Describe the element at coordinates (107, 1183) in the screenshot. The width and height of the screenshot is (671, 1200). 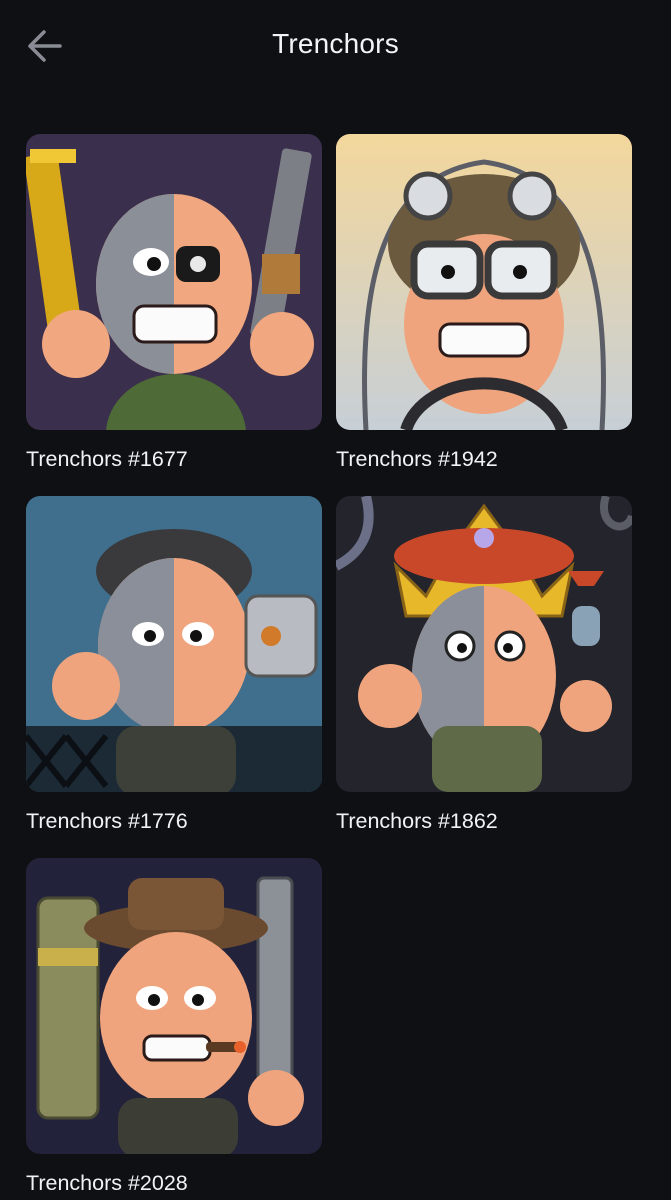
I see `nft-title: Trenchors #2028` at that location.